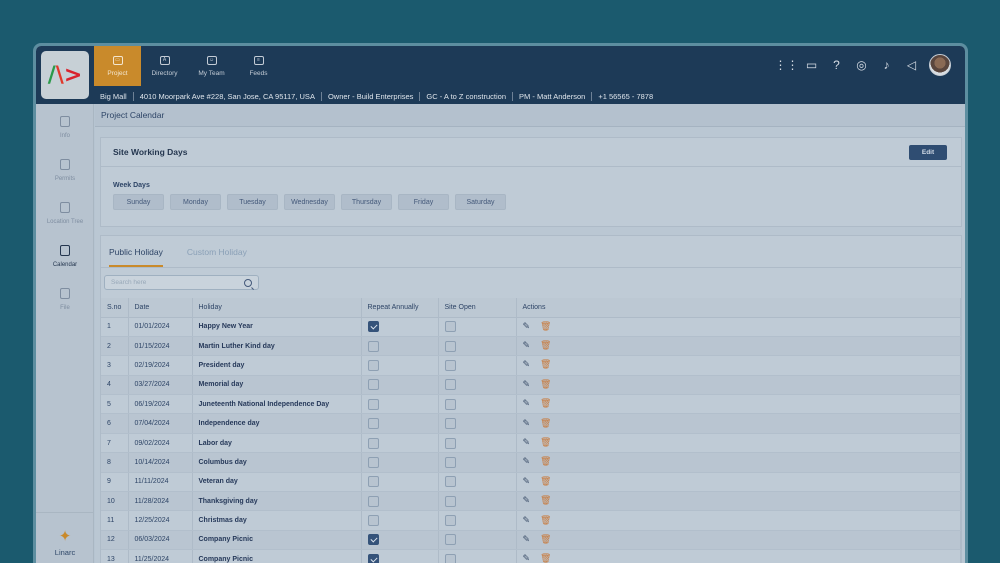  What do you see at coordinates (836, 65) in the screenshot?
I see `help-icon: ?` at bounding box center [836, 65].